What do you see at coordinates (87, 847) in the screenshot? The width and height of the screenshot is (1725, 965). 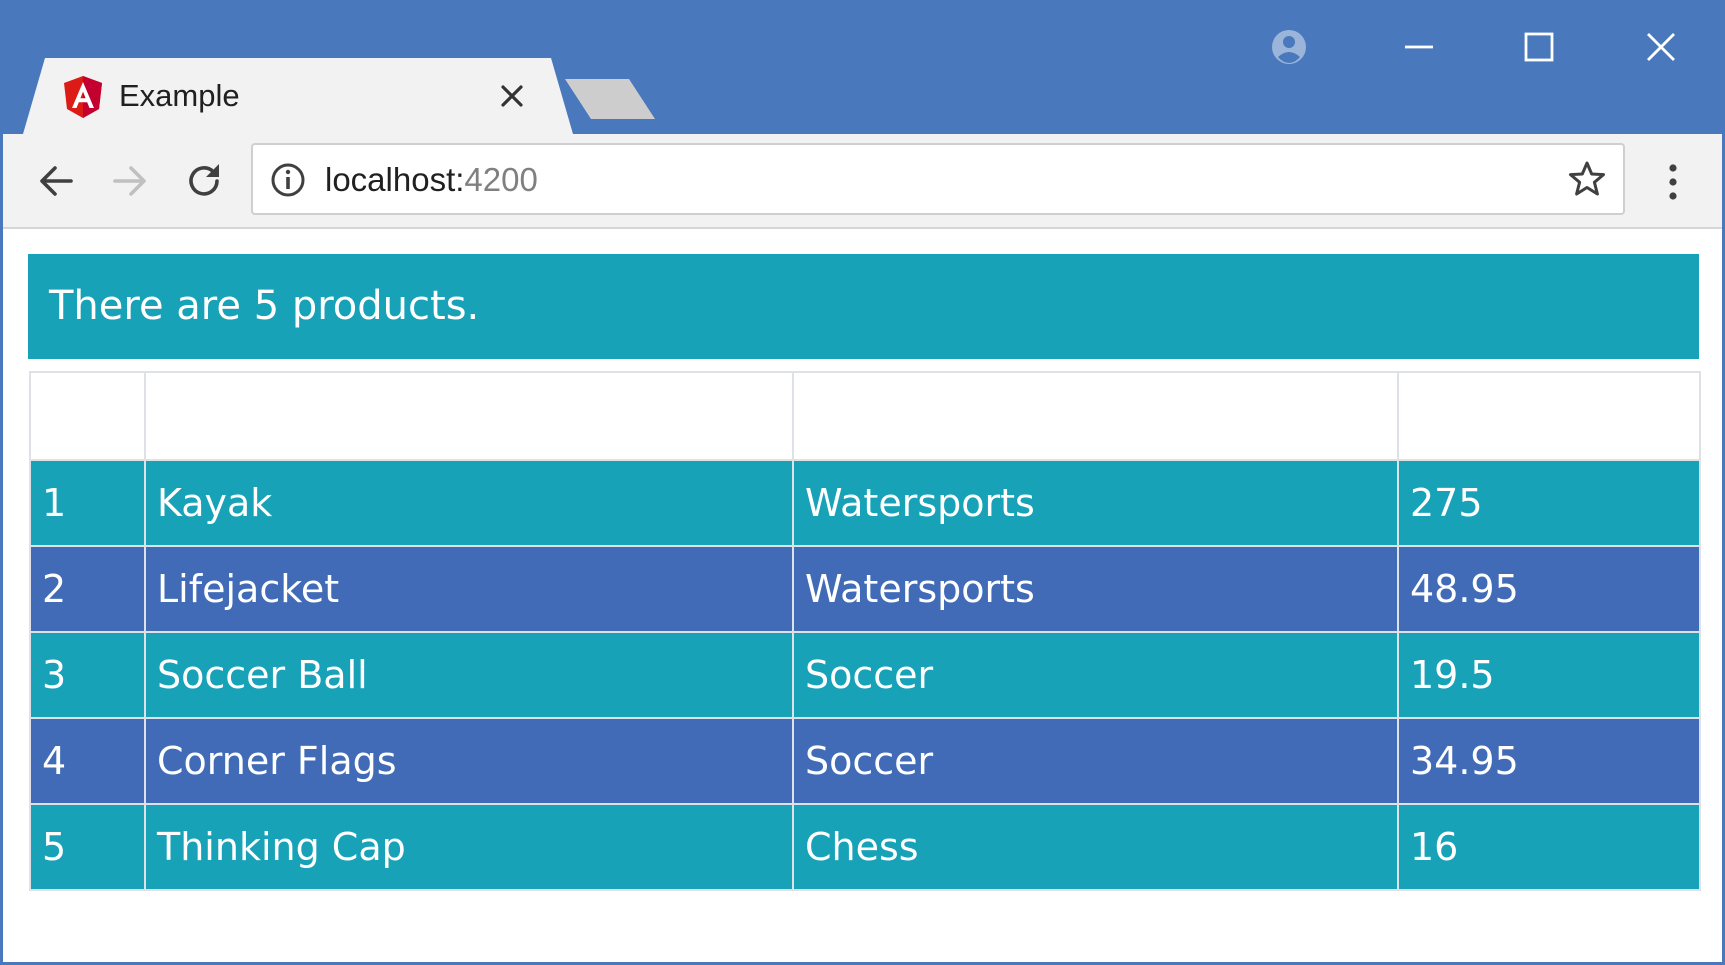 I see `cell-index: 5` at bounding box center [87, 847].